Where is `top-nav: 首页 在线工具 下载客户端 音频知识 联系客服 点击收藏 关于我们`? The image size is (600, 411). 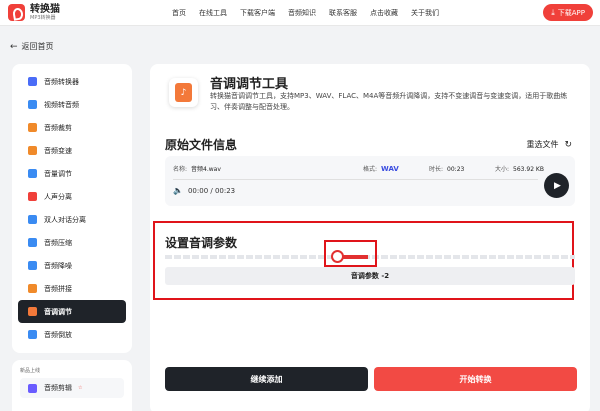
top-nav: 首页 在线工具 下载客户端 音频知识 联系客服 点击收藏 关于我们 is located at coordinates (312, 13).